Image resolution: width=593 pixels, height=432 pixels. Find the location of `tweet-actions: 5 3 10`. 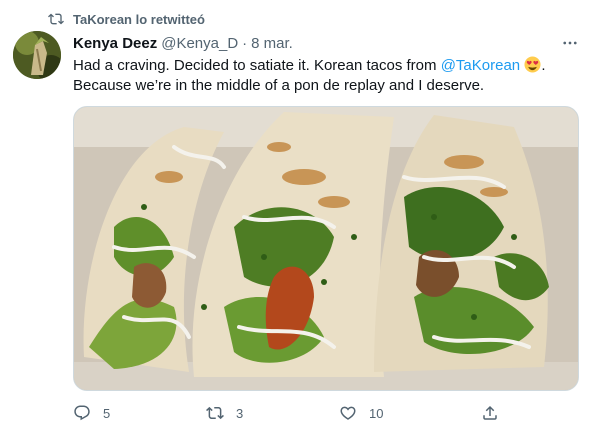

tweet-actions: 5 3 10 is located at coordinates (326, 413).